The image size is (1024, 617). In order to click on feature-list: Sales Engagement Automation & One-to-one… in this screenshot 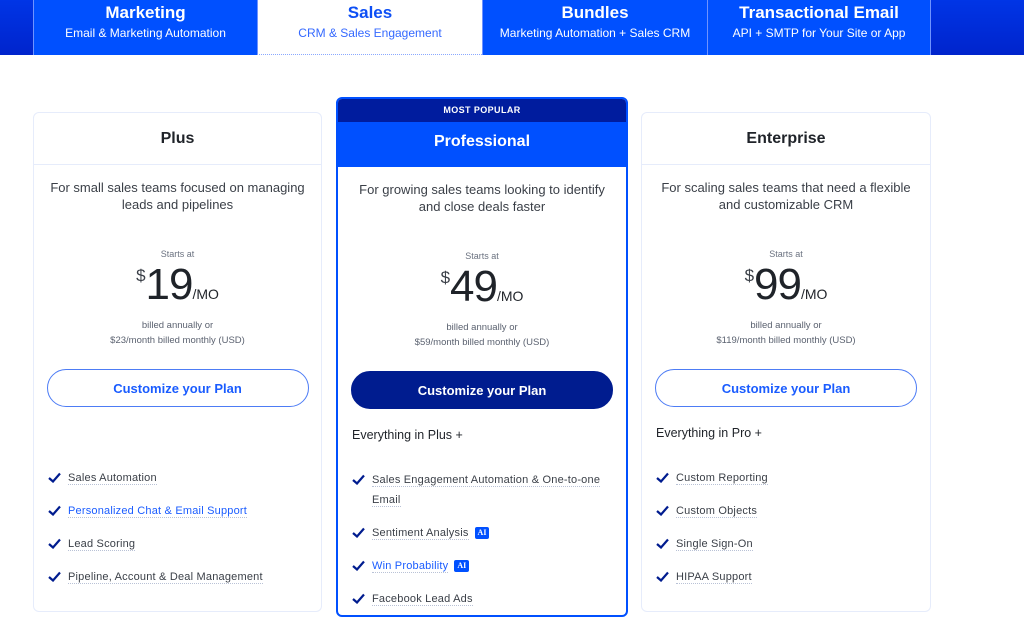, I will do `click(489, 539)`.